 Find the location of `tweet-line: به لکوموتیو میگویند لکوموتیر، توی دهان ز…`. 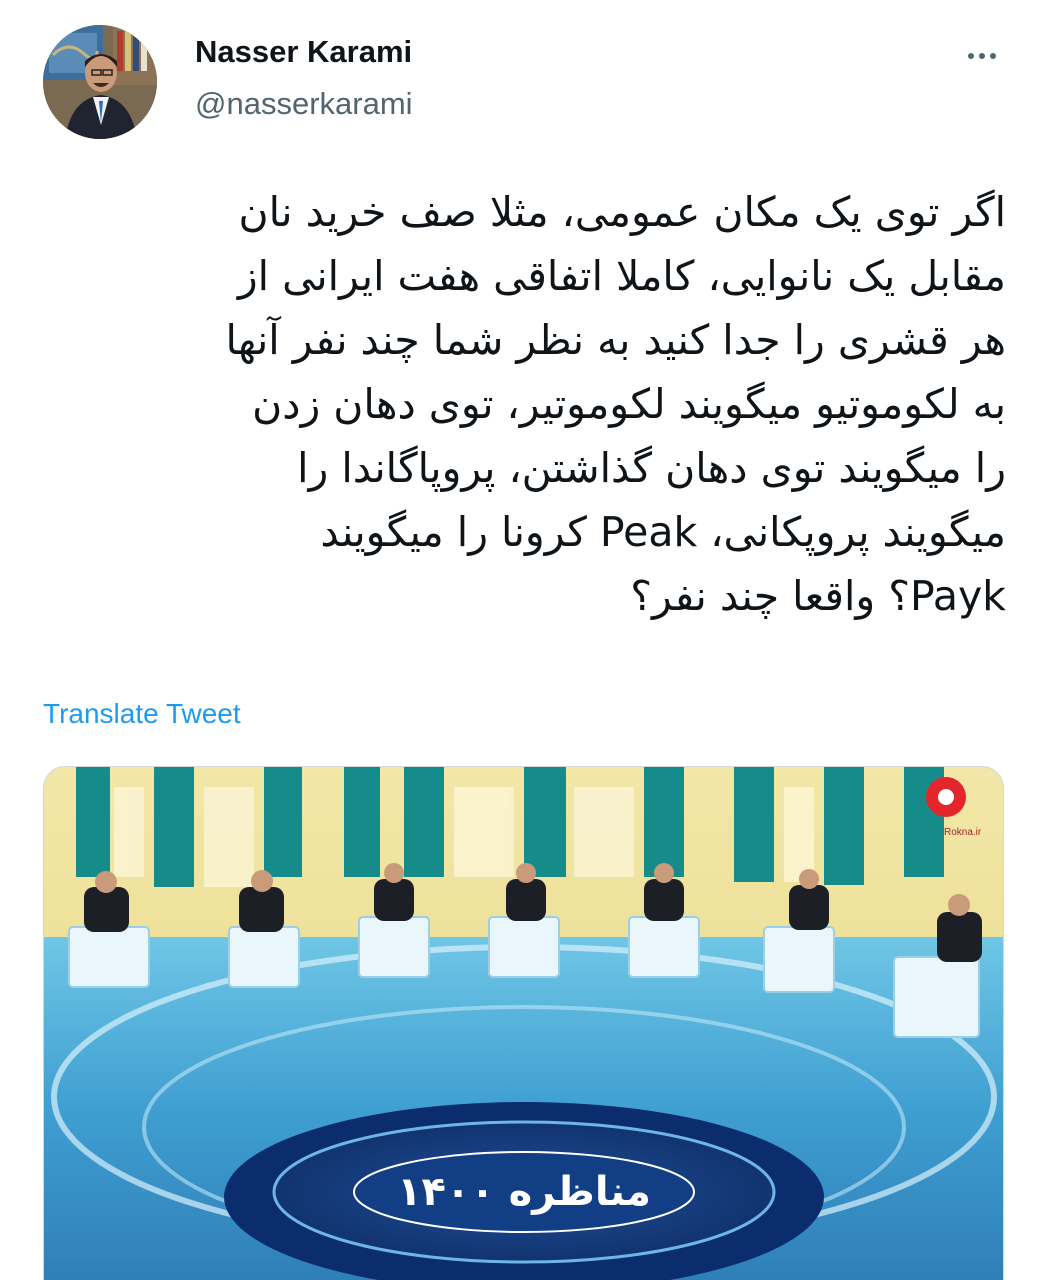

tweet-line: به لکوموتیو میگویند لکوموتیر، توی دهان ز… is located at coordinates (629, 404).